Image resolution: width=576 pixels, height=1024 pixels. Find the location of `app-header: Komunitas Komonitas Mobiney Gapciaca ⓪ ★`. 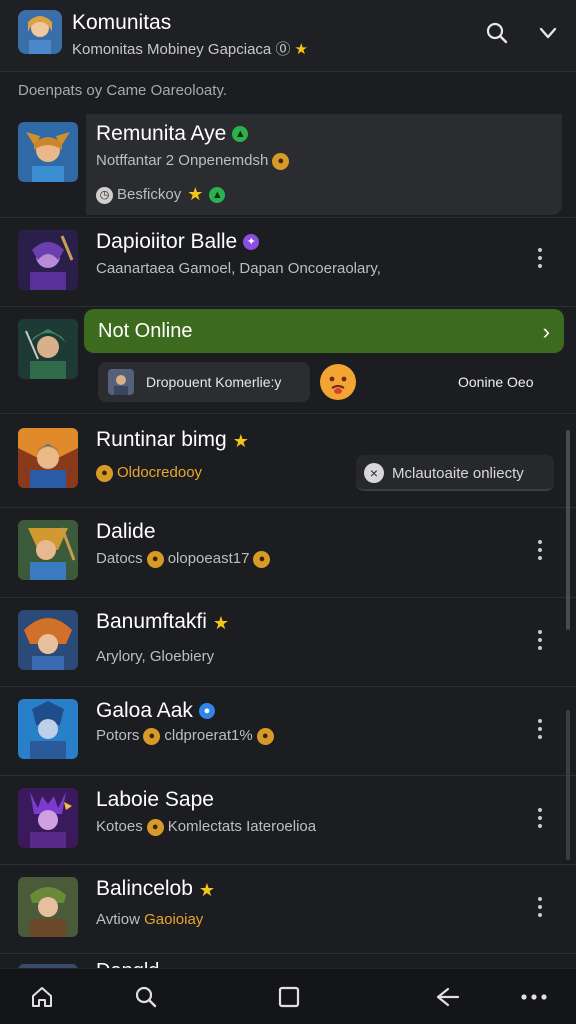

app-header: Komunitas Komonitas Mobiney Gapciaca ⓪ ★ is located at coordinates (288, 36).